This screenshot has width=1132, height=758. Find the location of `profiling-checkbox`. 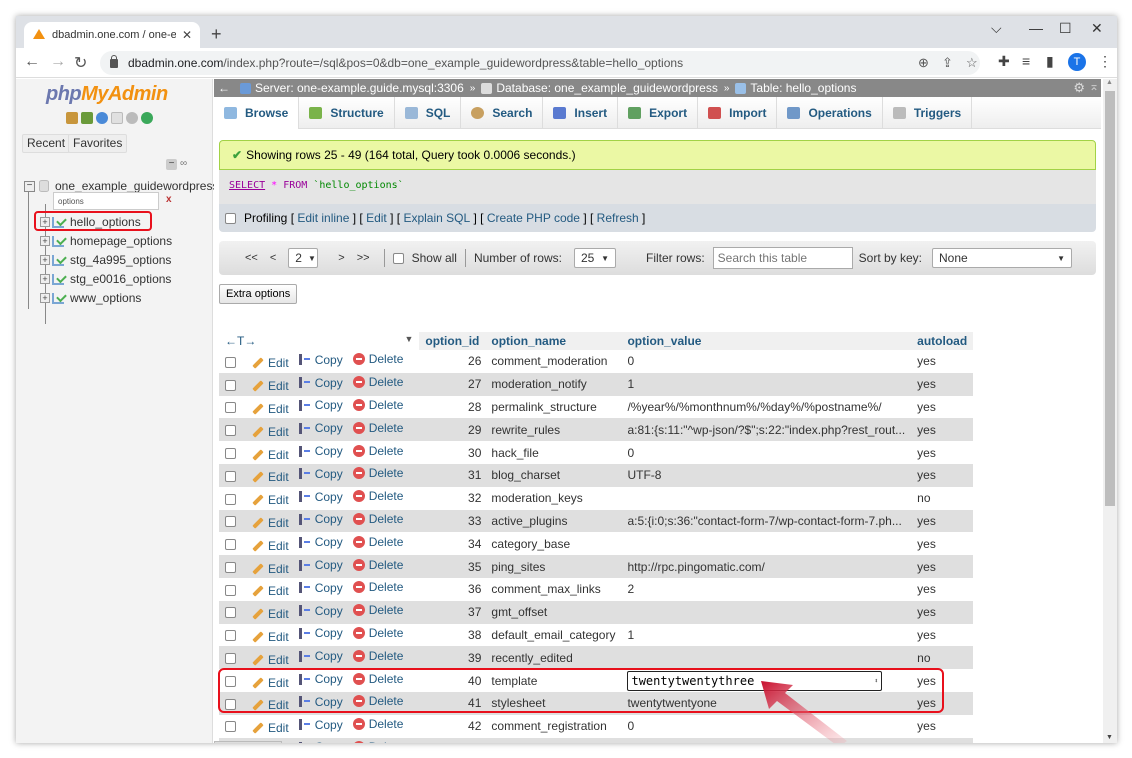

profiling-checkbox is located at coordinates (230, 218).